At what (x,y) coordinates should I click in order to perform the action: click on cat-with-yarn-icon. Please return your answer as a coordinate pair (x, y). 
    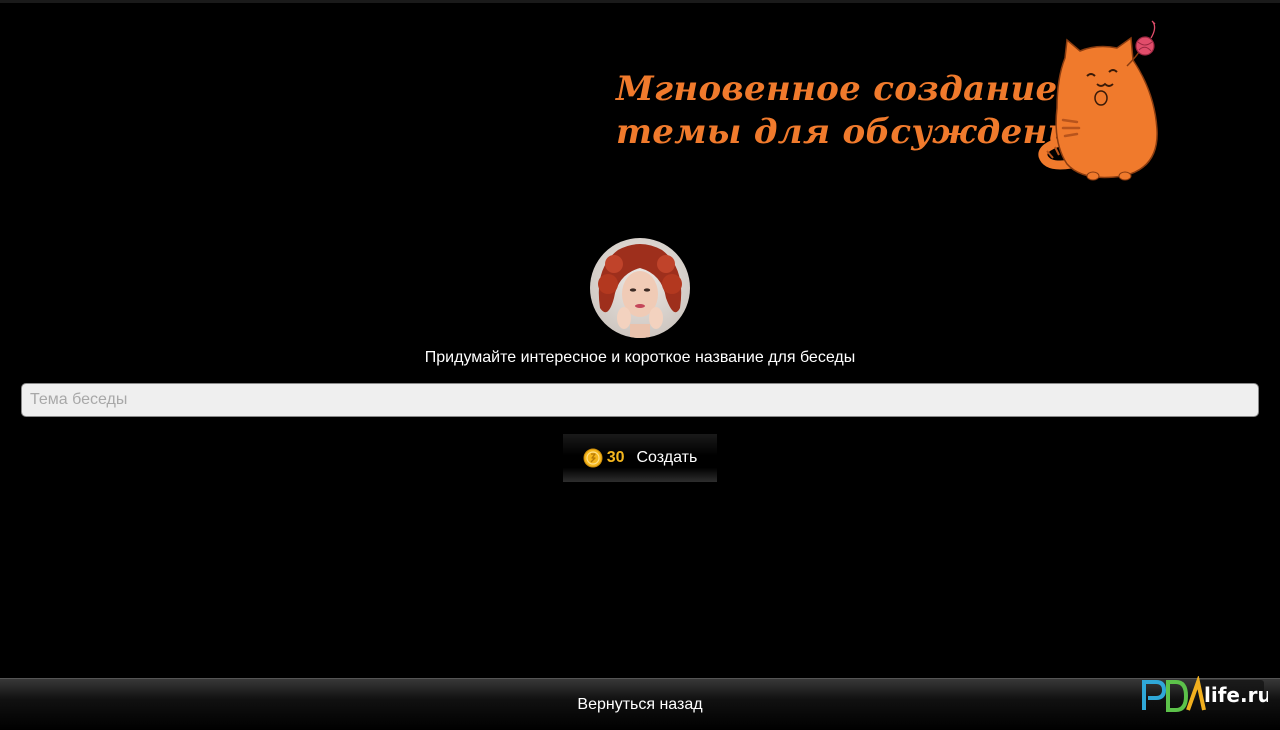
    Looking at the image, I should click on (1098, 100).